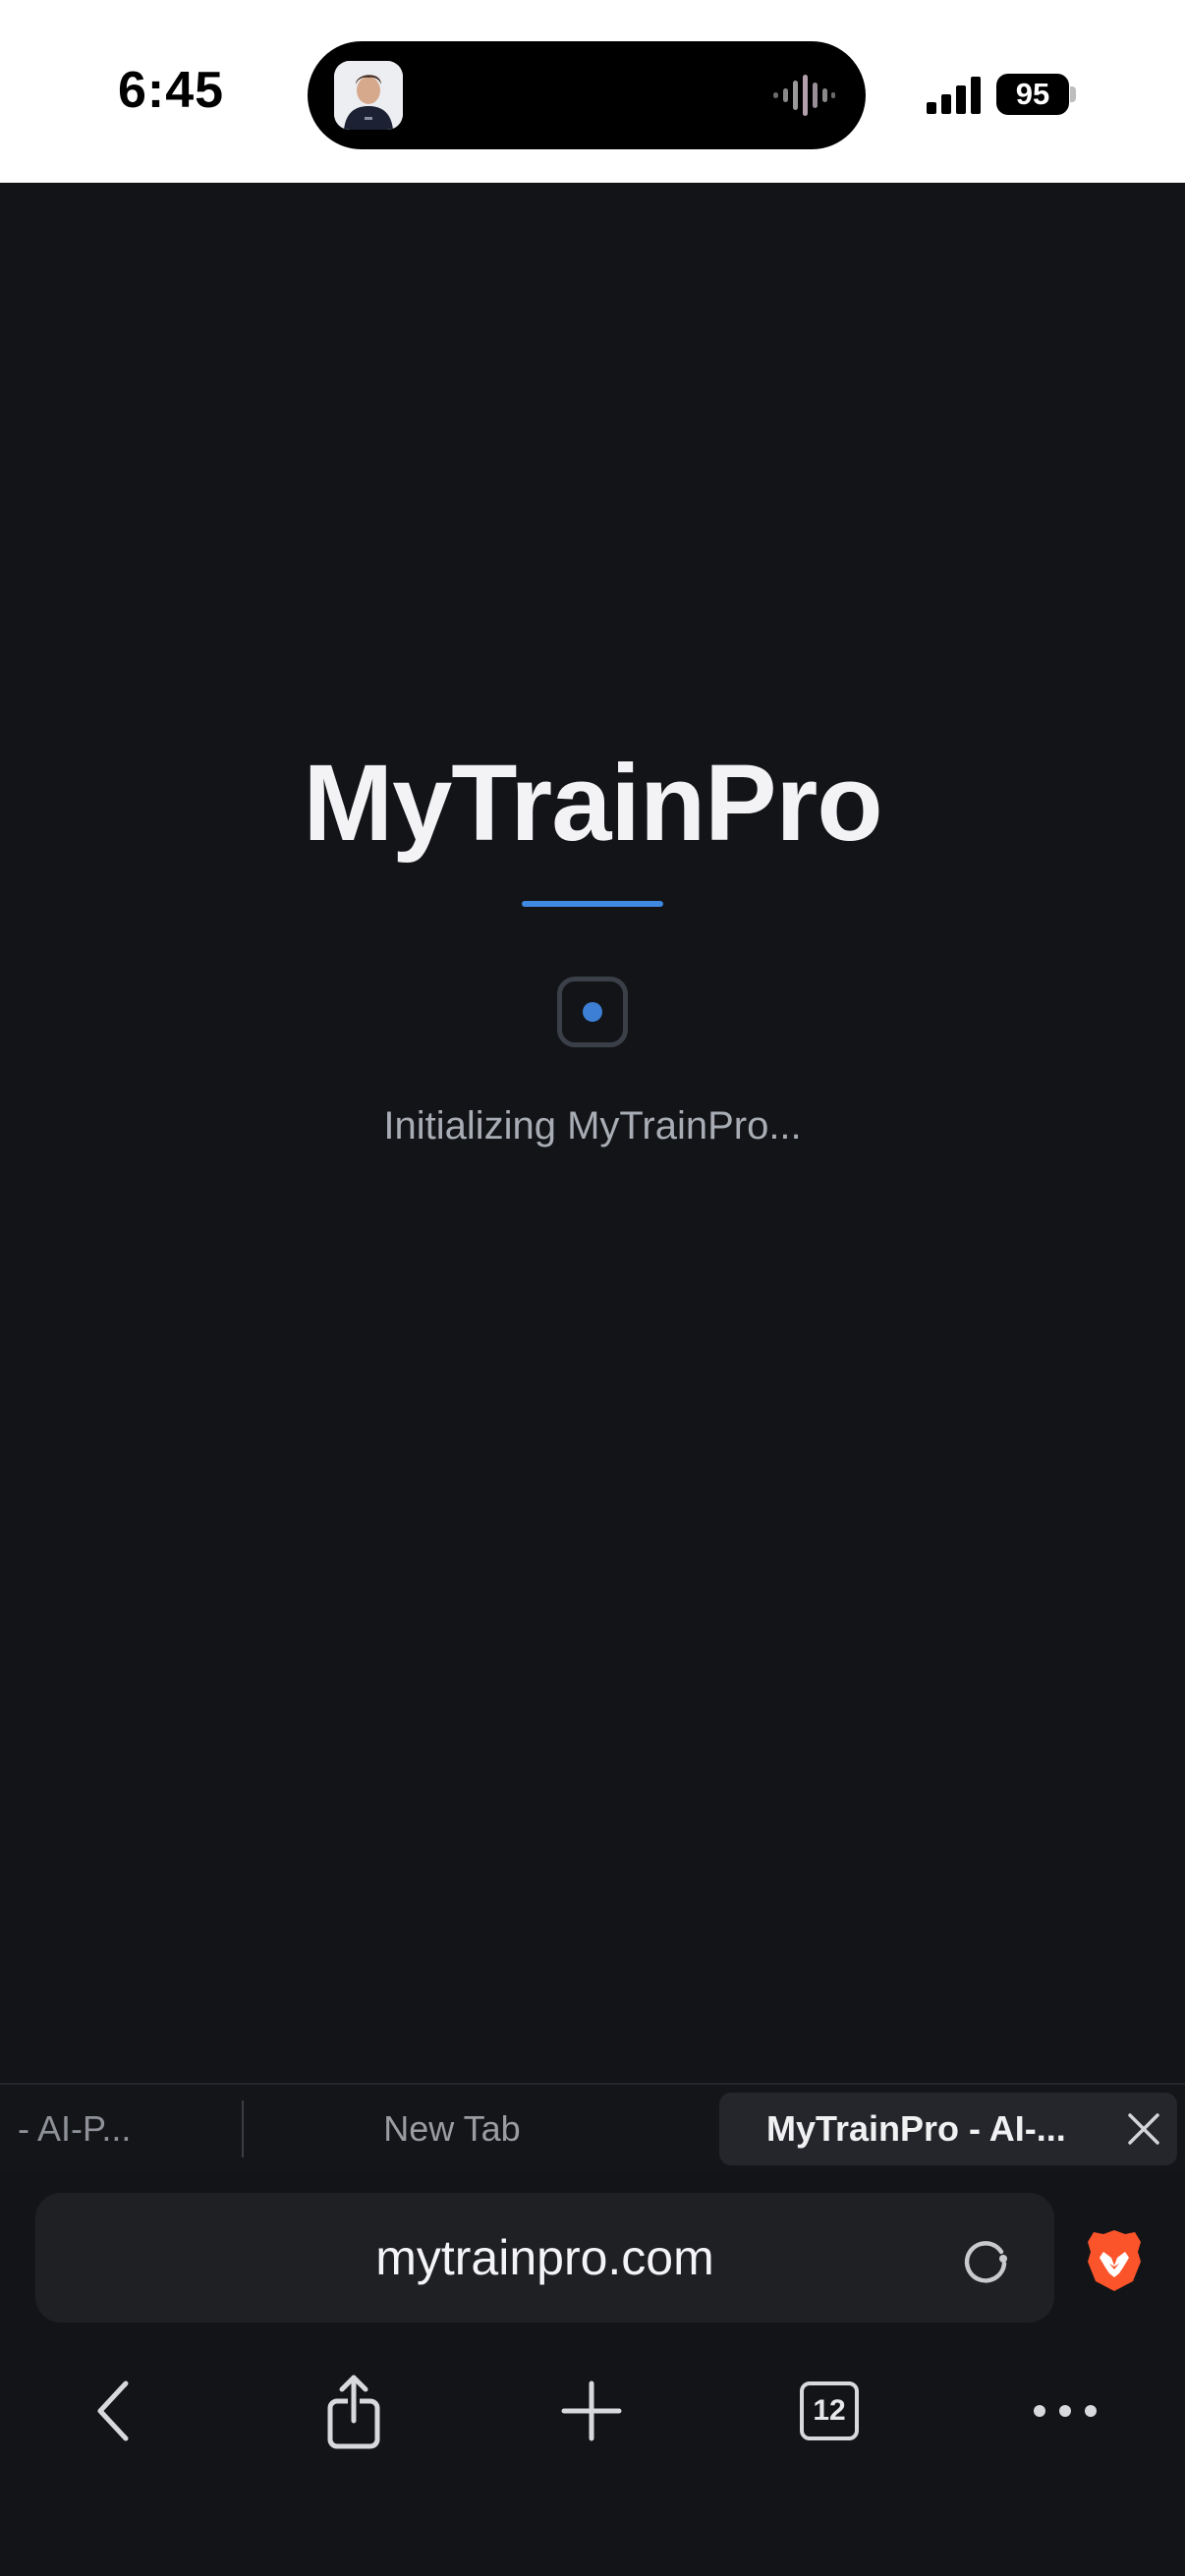 Image resolution: width=1185 pixels, height=2576 pixels. Describe the element at coordinates (592, 2455) in the screenshot. I see `browser-toolbar: 12` at that location.